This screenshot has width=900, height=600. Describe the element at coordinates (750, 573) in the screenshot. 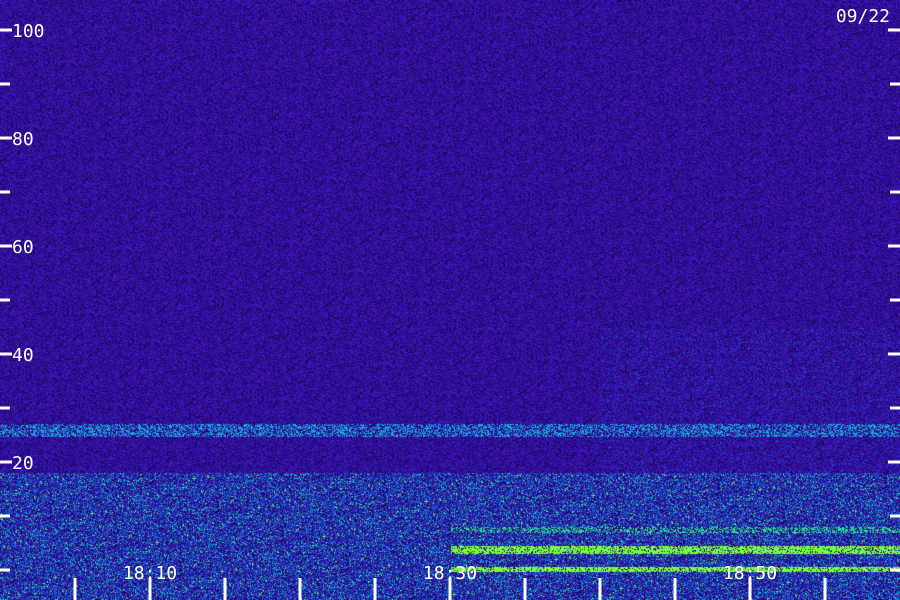

I see `x-tick-label: 18:50` at that location.